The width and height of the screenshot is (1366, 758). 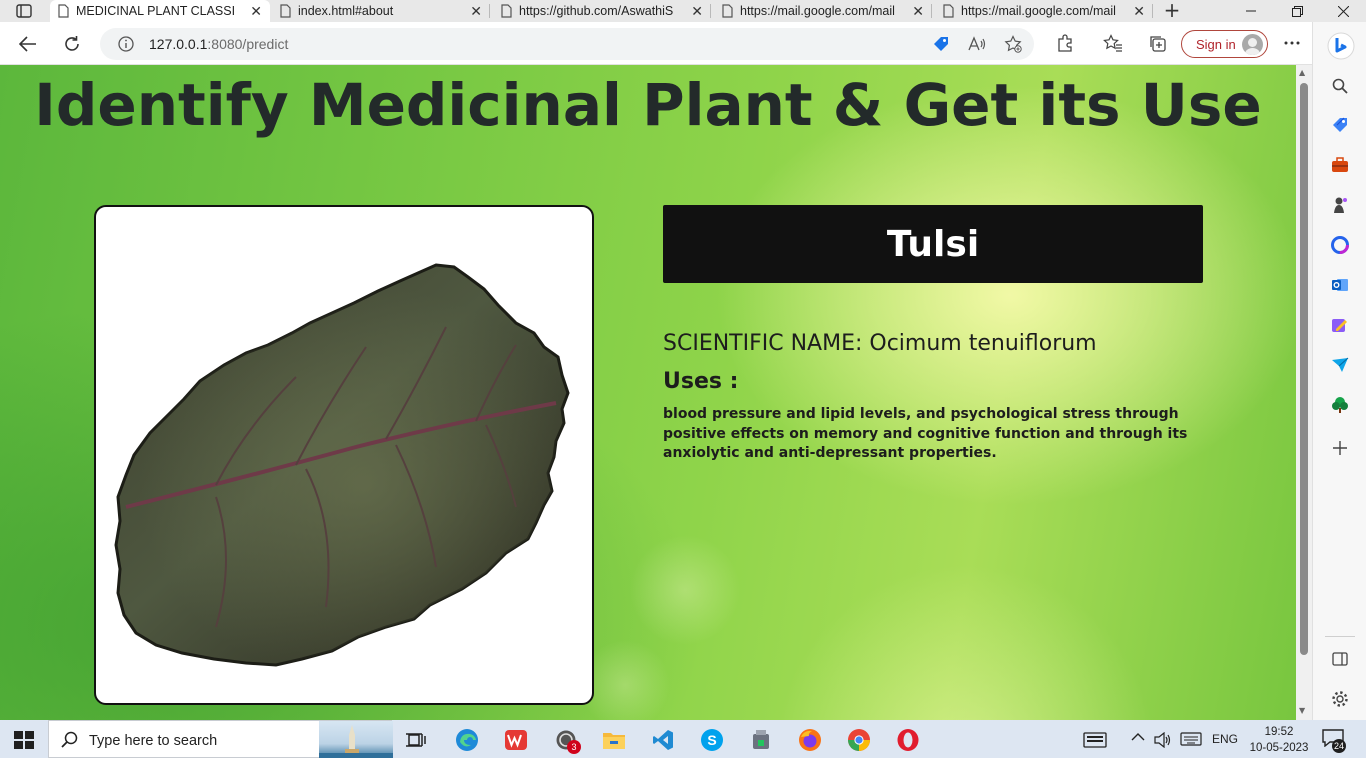 What do you see at coordinates (1065, 43) in the screenshot?
I see `extensions-icon` at bounding box center [1065, 43].